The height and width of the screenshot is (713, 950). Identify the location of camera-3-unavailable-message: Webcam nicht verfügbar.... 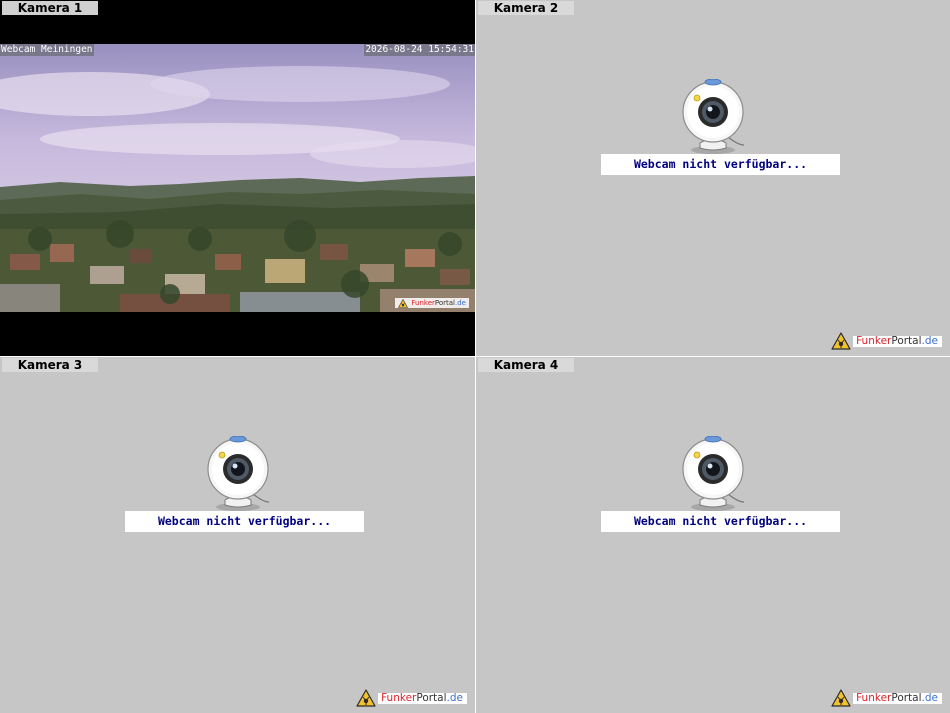
(244, 521).